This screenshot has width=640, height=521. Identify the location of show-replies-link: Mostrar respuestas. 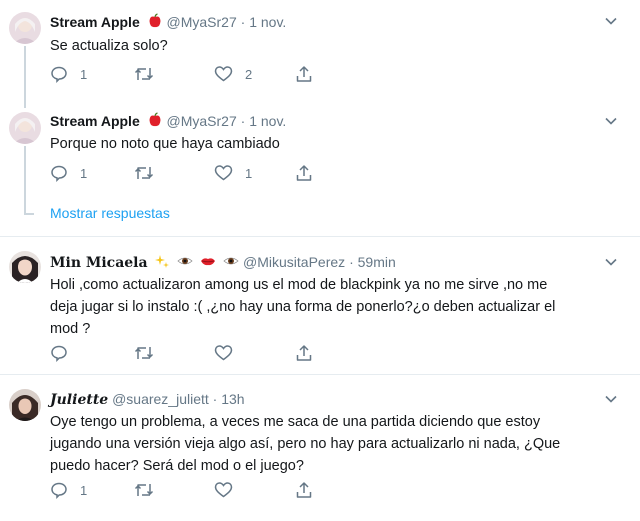
(110, 213).